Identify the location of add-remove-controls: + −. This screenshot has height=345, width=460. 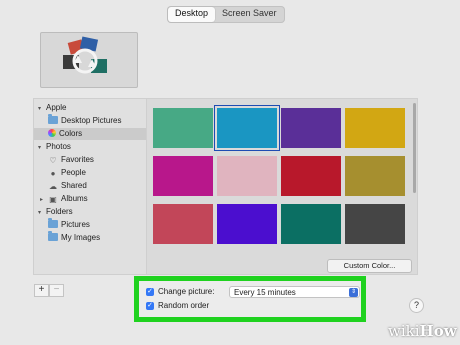
(49, 290).